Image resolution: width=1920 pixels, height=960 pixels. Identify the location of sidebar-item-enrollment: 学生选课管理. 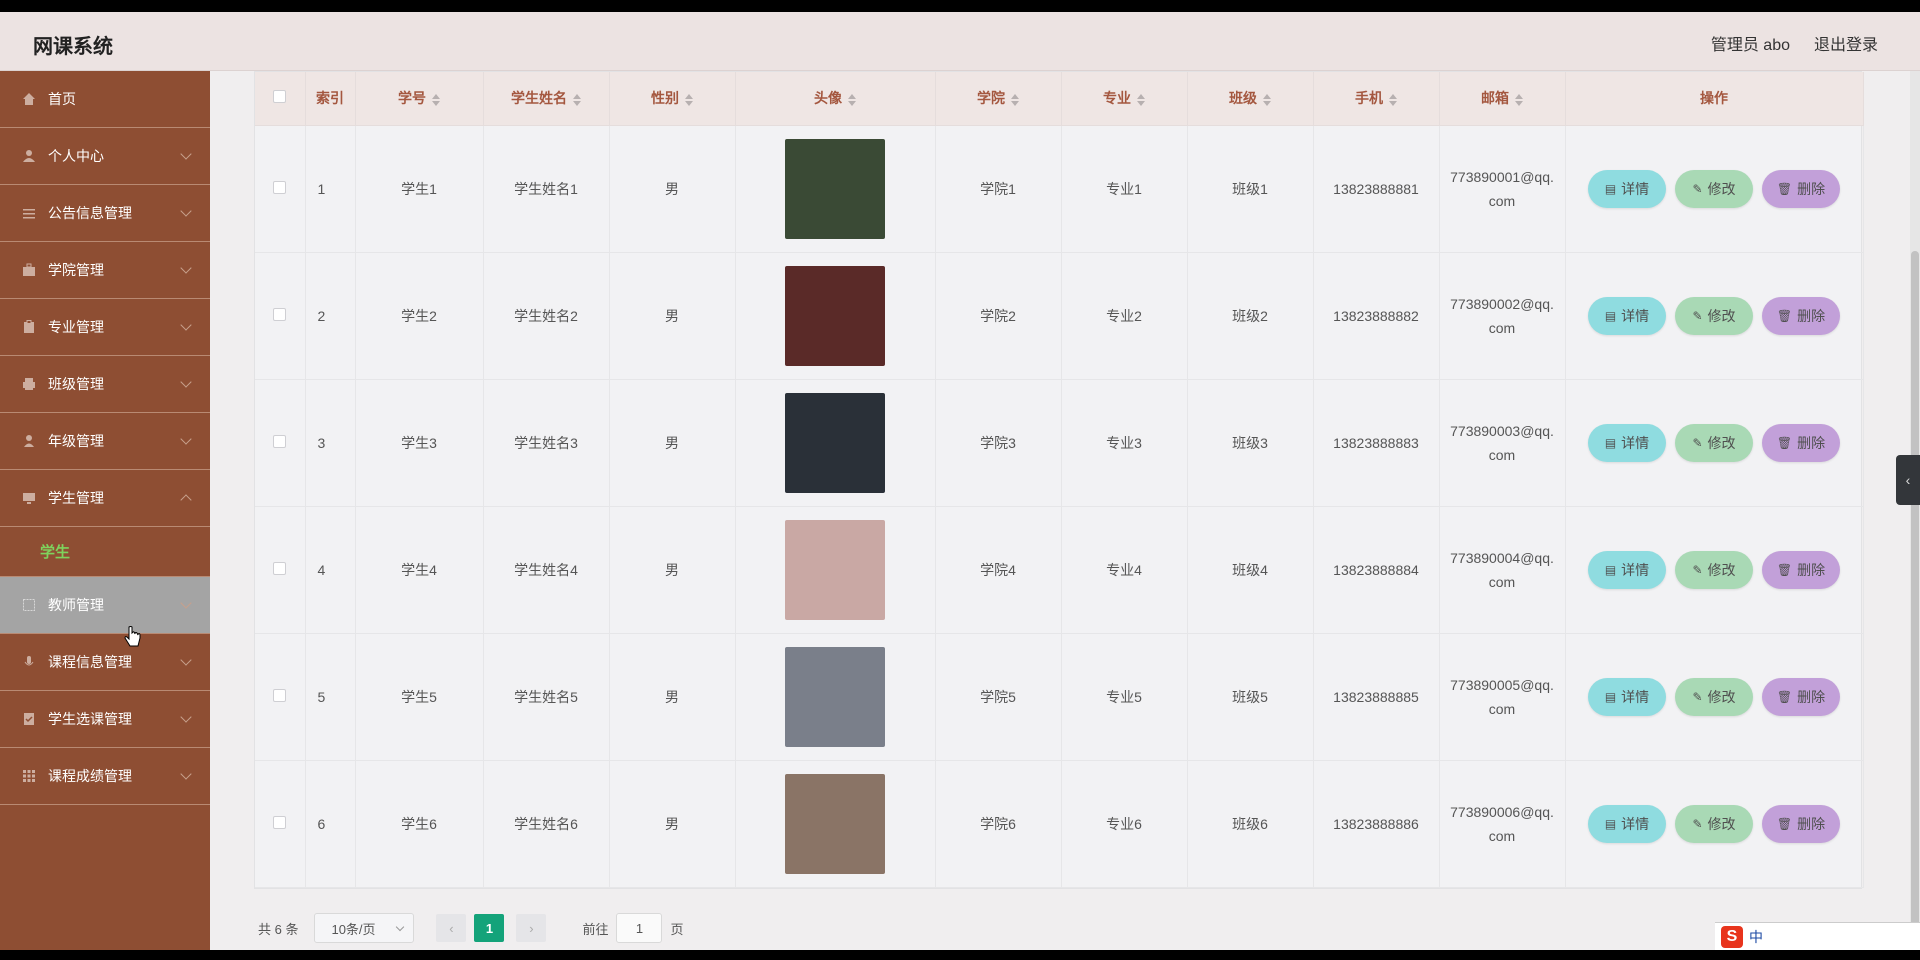
(105, 719).